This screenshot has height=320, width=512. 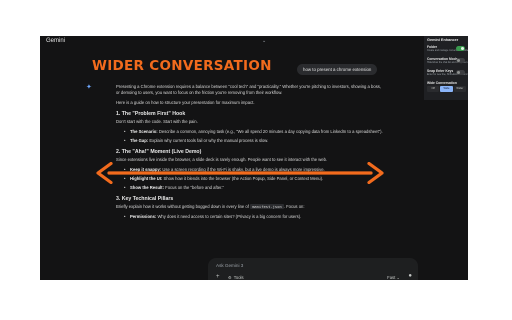 I want to click on model-picker: ⌄, so click(x=264, y=41).